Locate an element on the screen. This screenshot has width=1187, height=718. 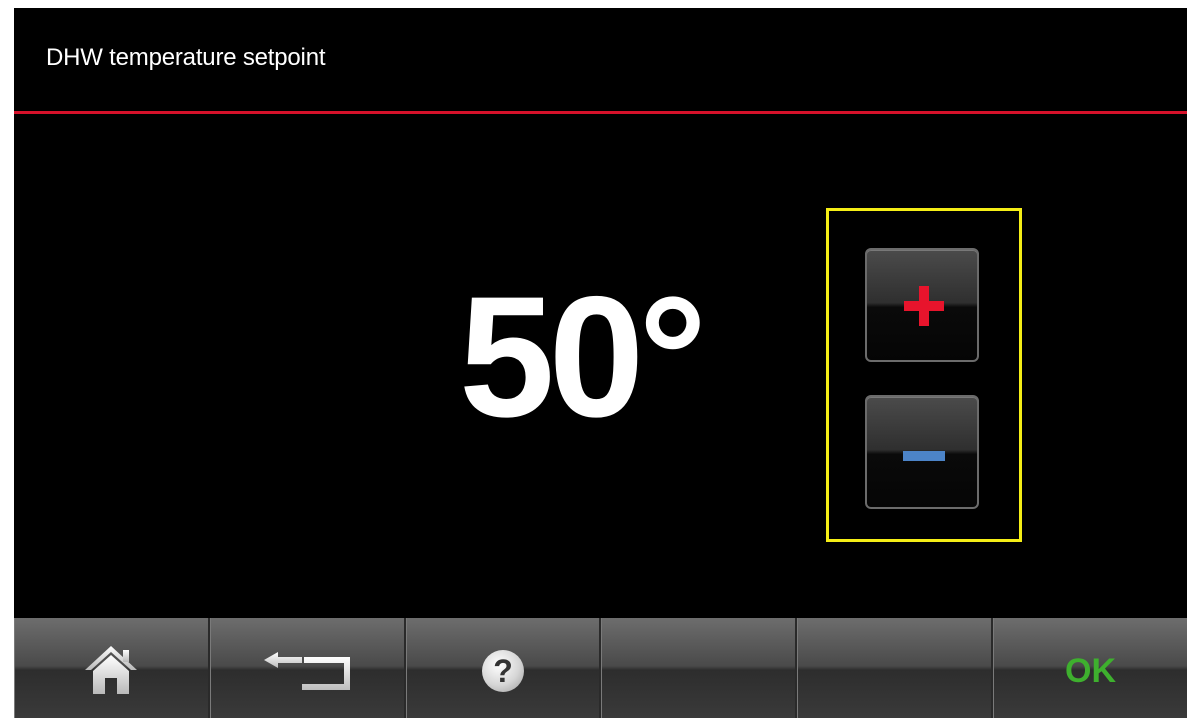
ok-label: OK is located at coordinates (1091, 670).